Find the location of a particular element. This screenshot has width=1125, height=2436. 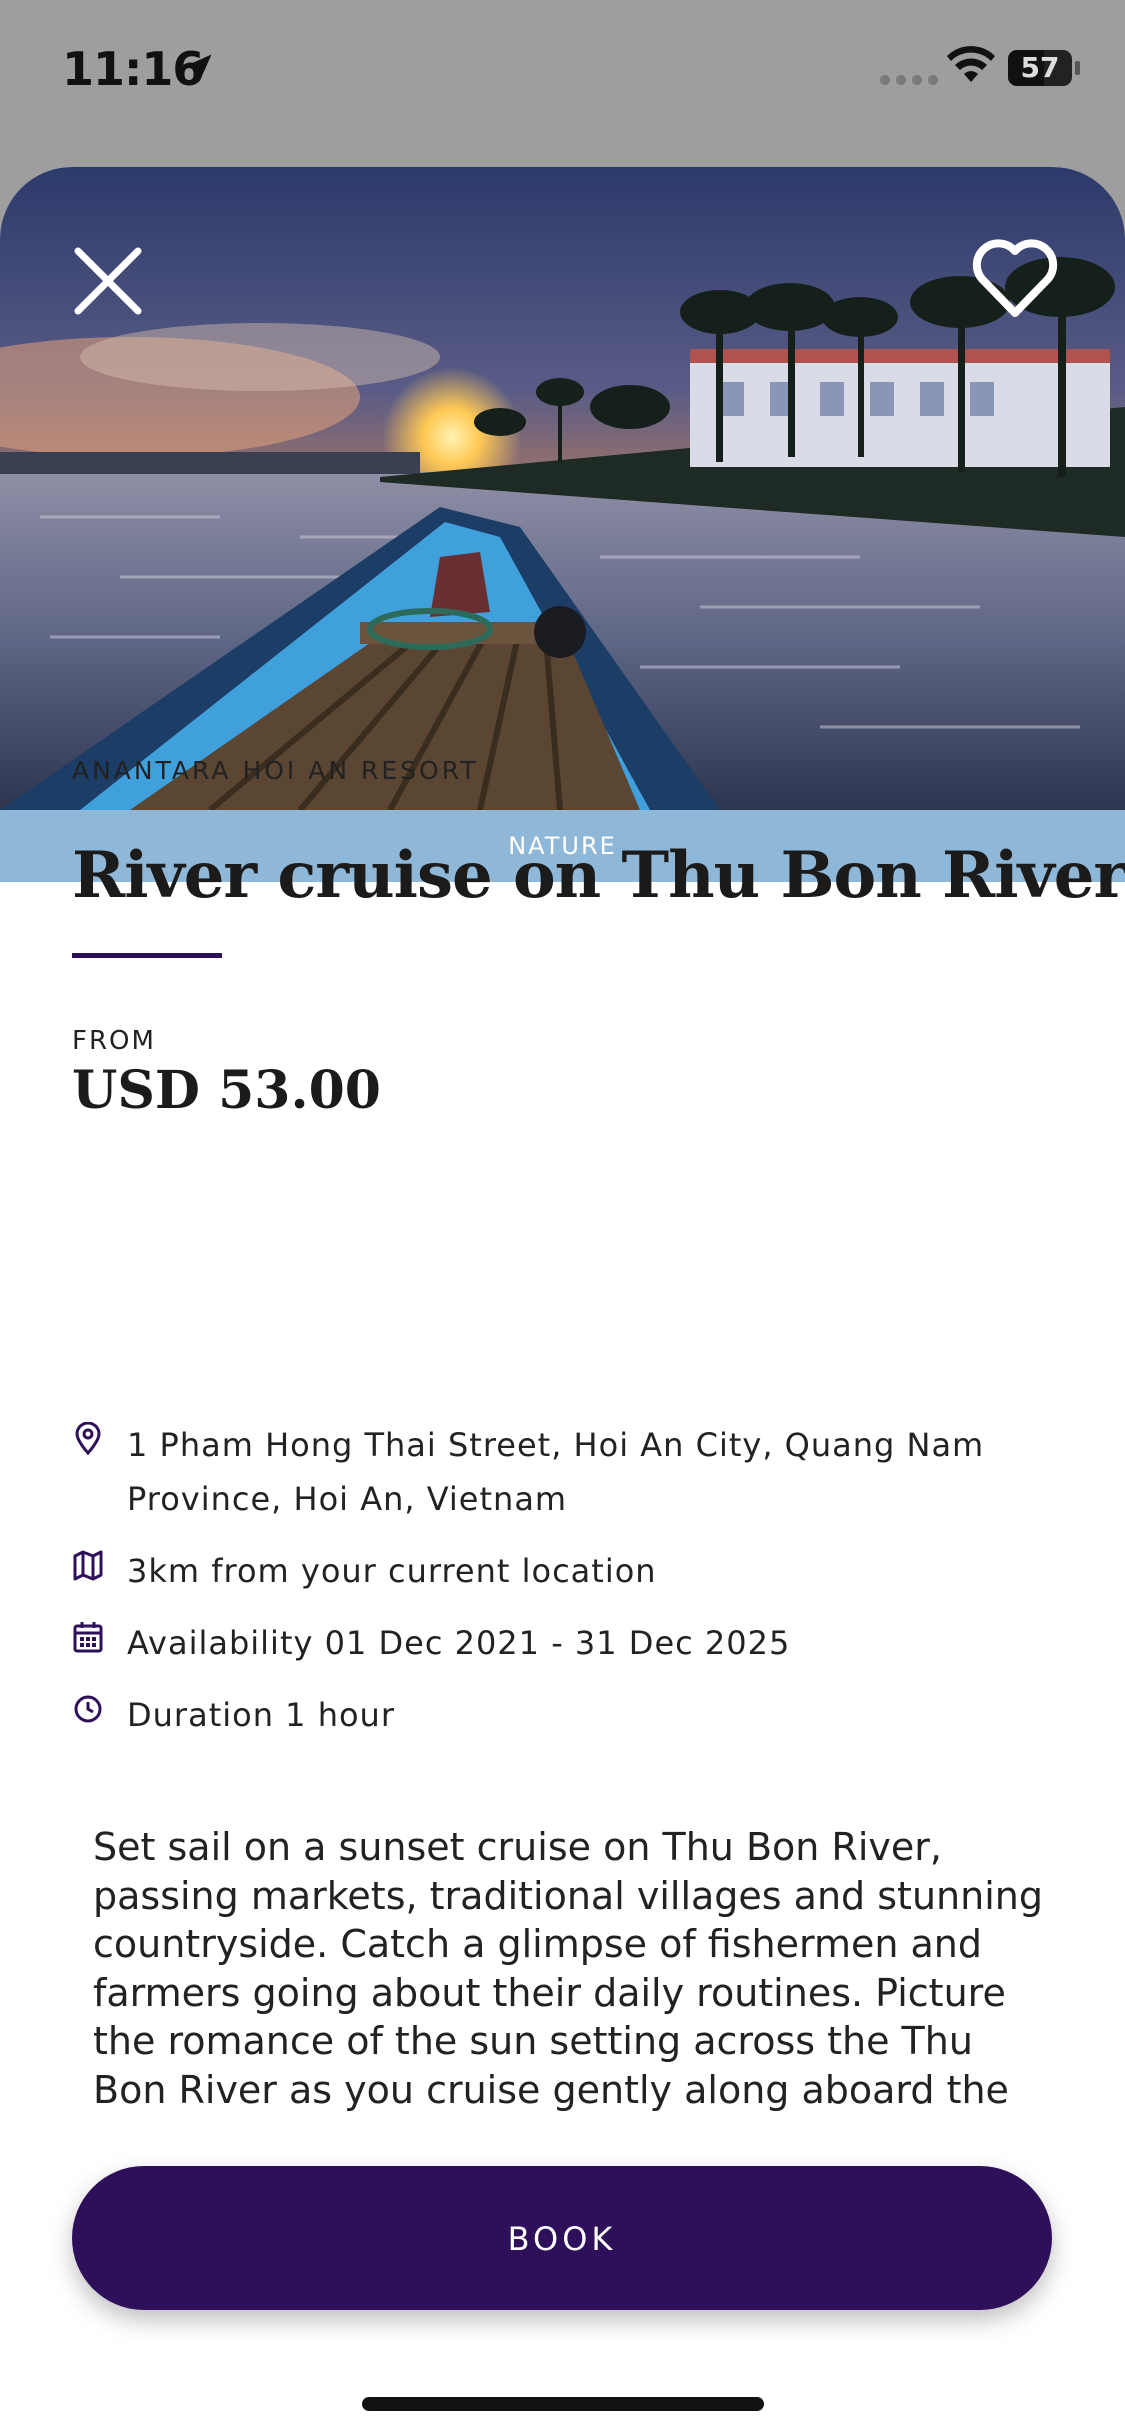

clock-icon is located at coordinates (88, 1709).